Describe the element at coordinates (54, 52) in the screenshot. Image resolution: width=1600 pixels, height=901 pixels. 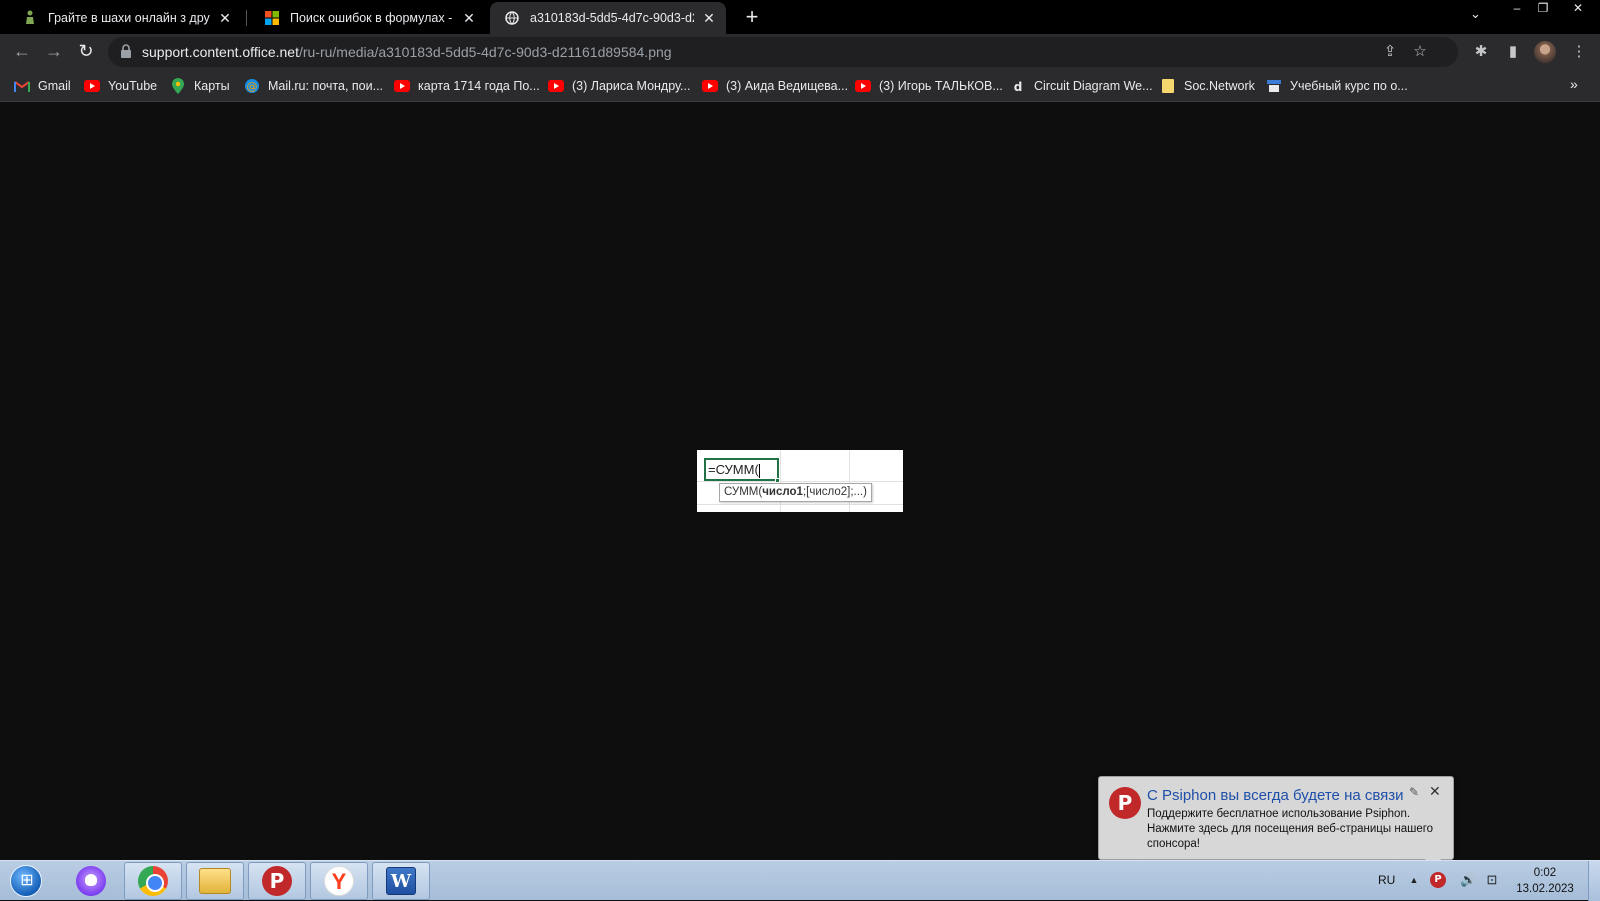
I see `forward-icon: →` at that location.